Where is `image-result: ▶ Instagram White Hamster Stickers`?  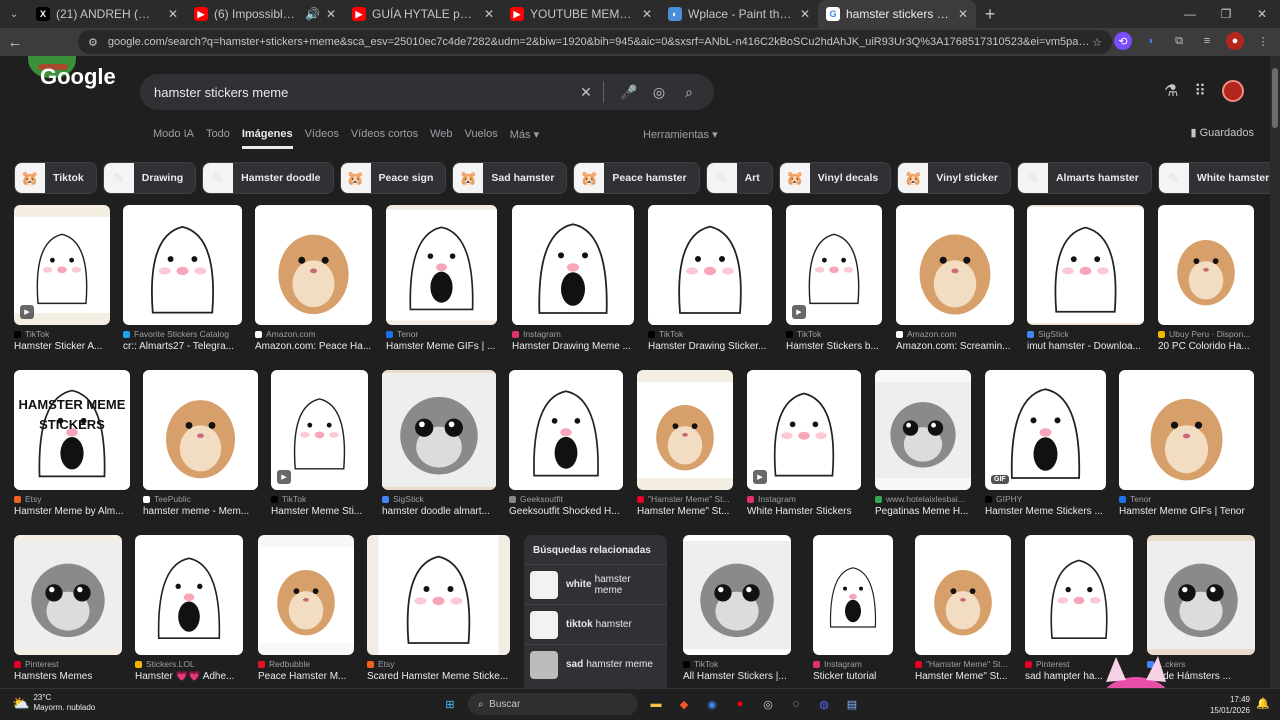 image-result: ▶ Instagram White Hamster Stickers is located at coordinates (804, 443).